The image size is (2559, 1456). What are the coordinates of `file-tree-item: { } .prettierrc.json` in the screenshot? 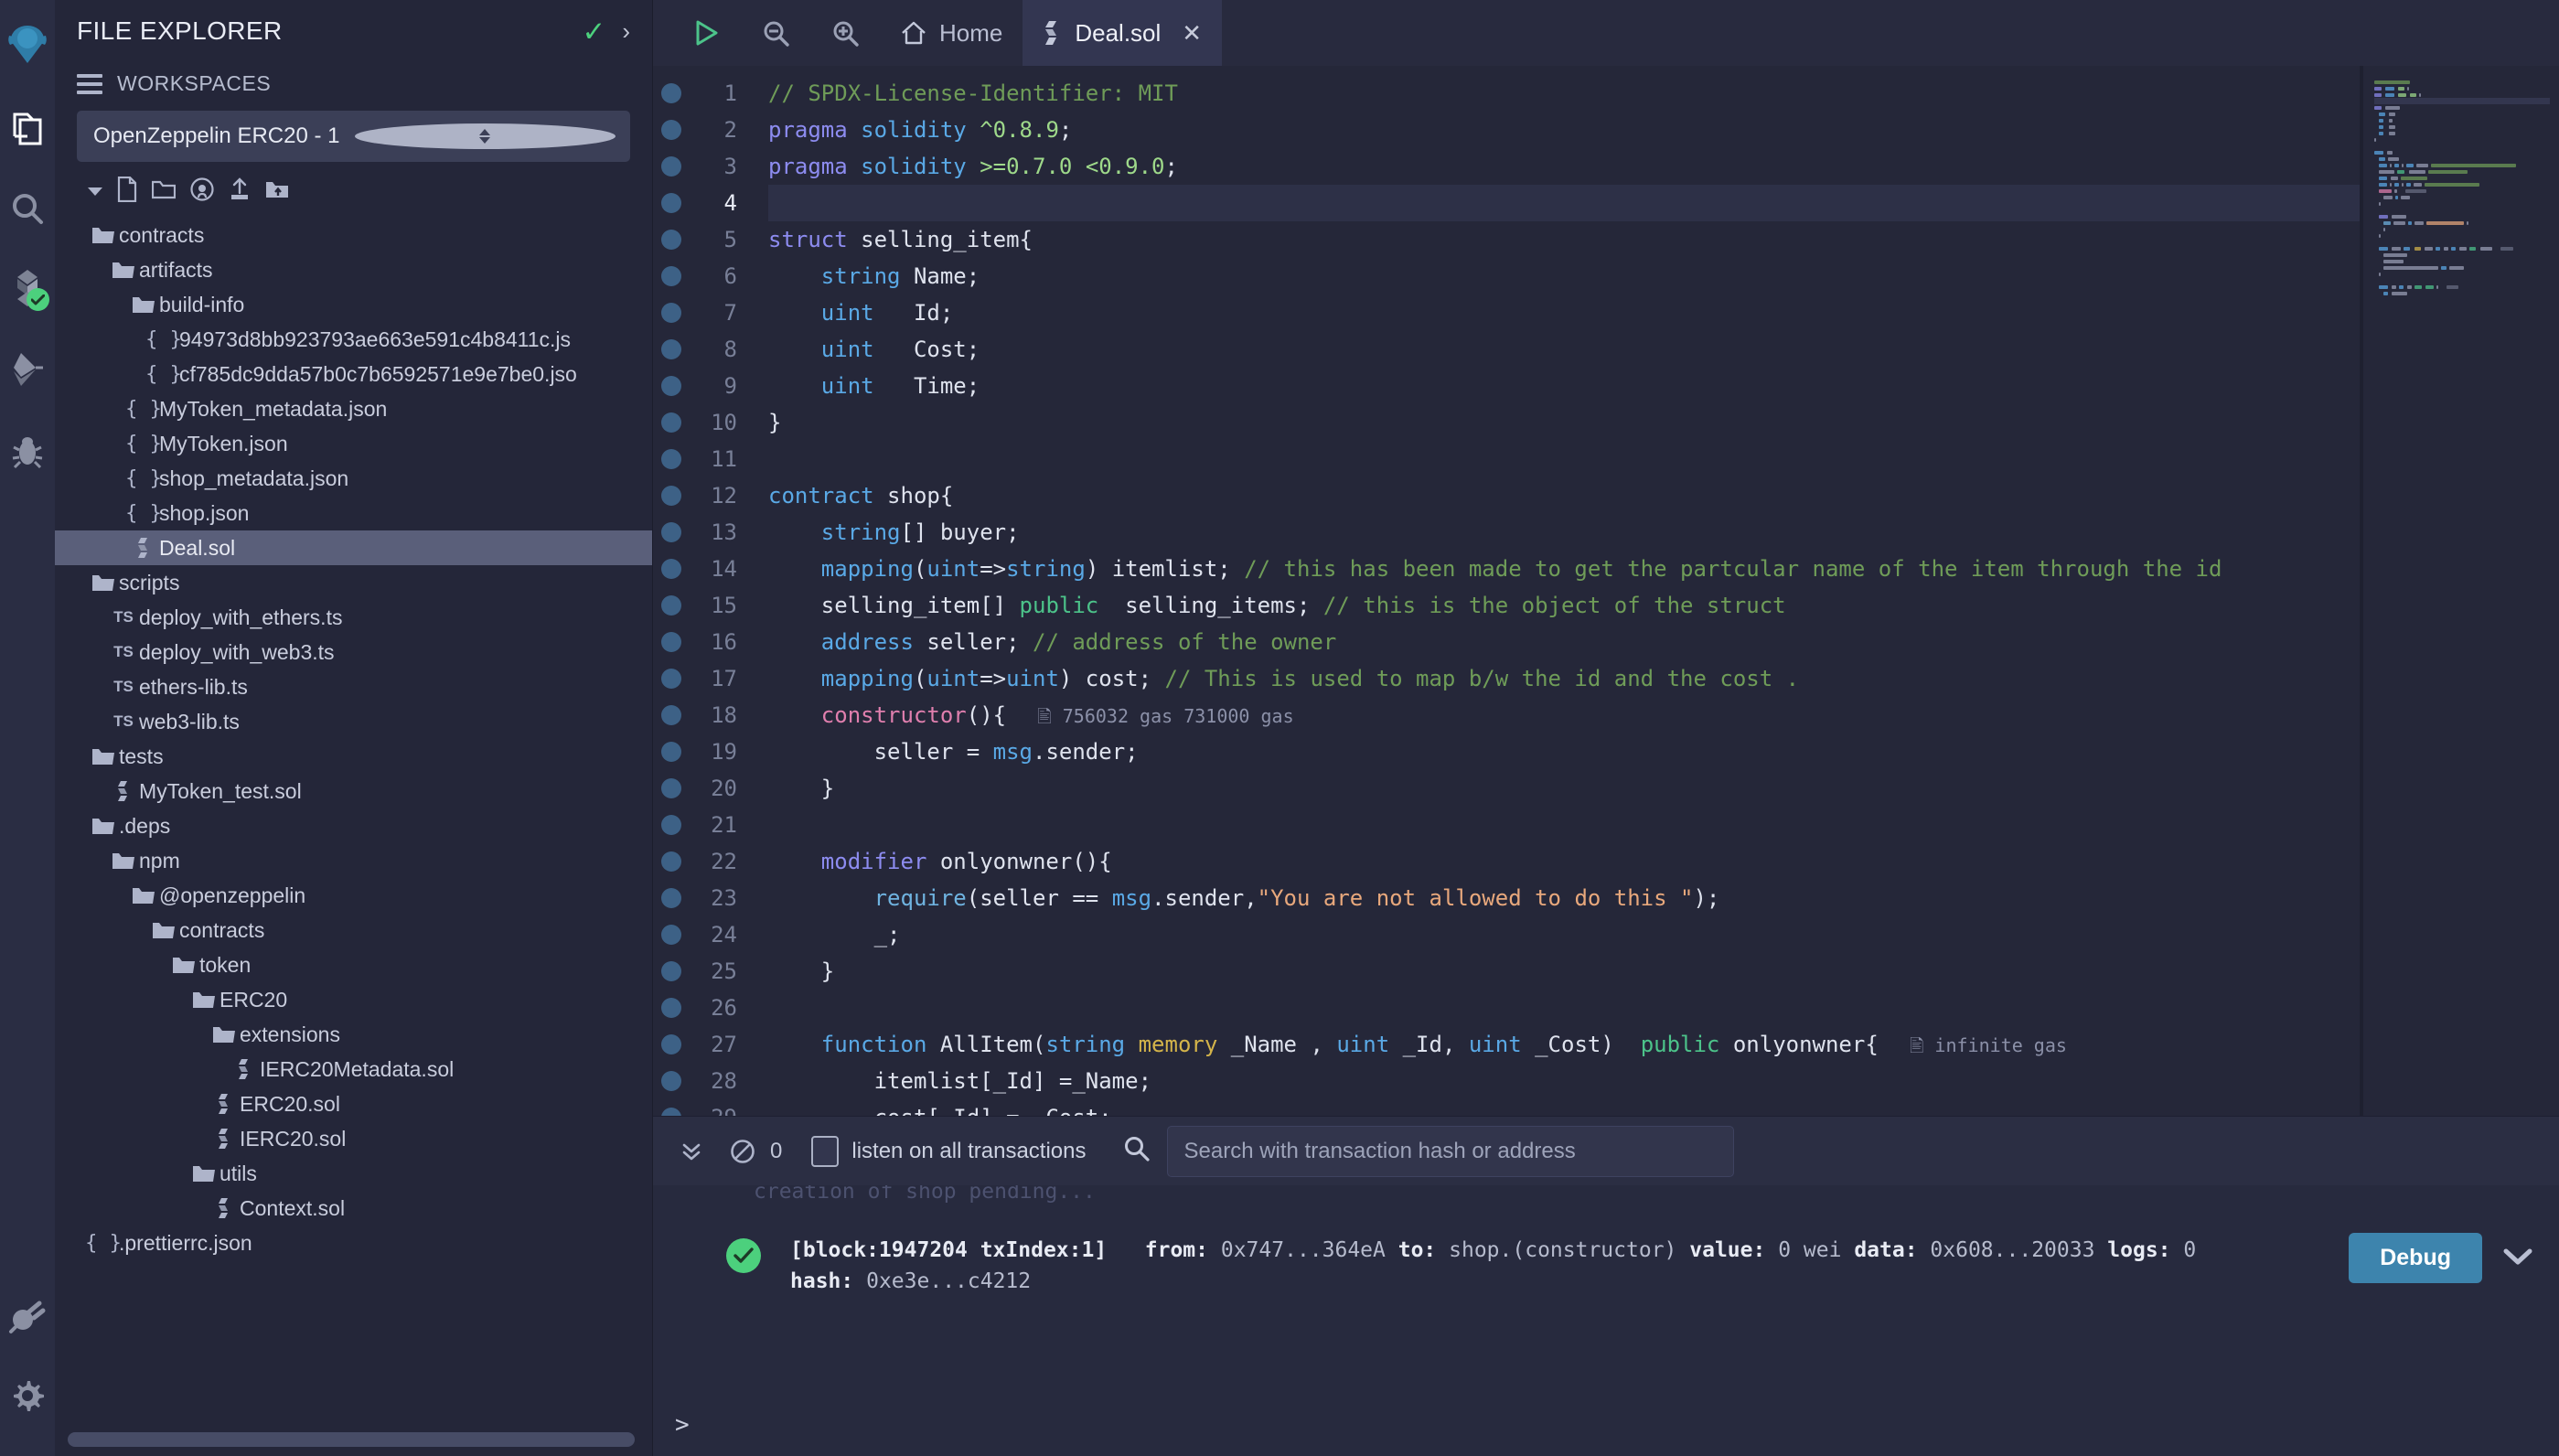 It's located at (353, 1243).